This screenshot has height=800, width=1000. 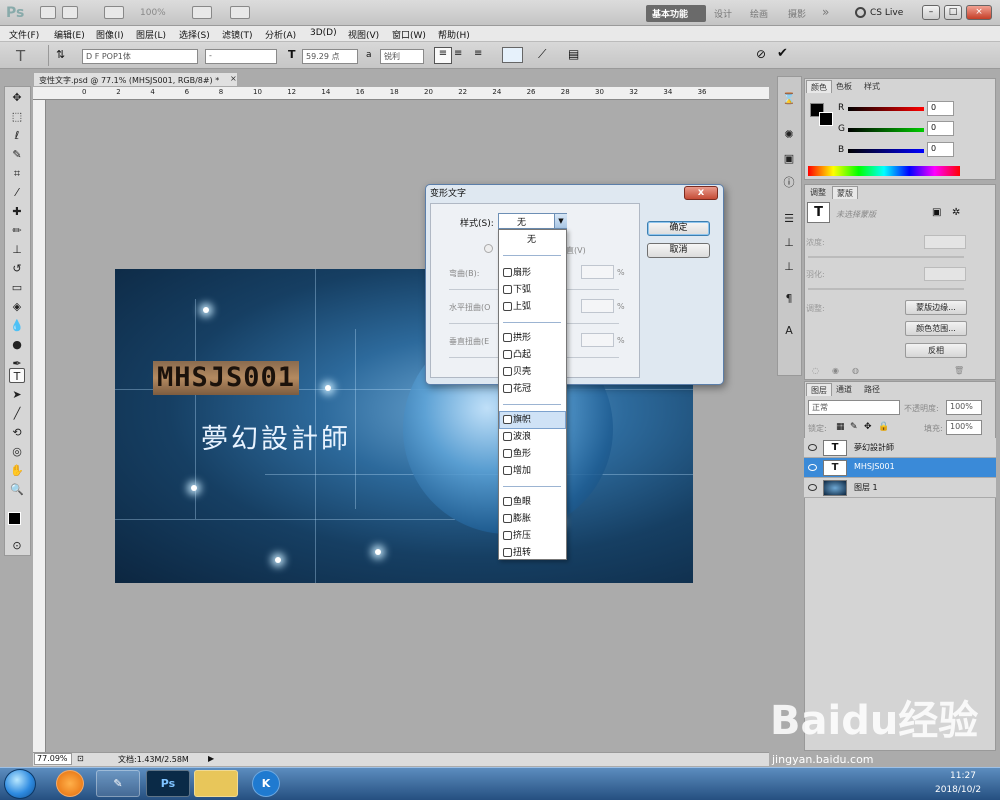 I want to click on style-option-twist: 扭转, so click(x=532, y=553).